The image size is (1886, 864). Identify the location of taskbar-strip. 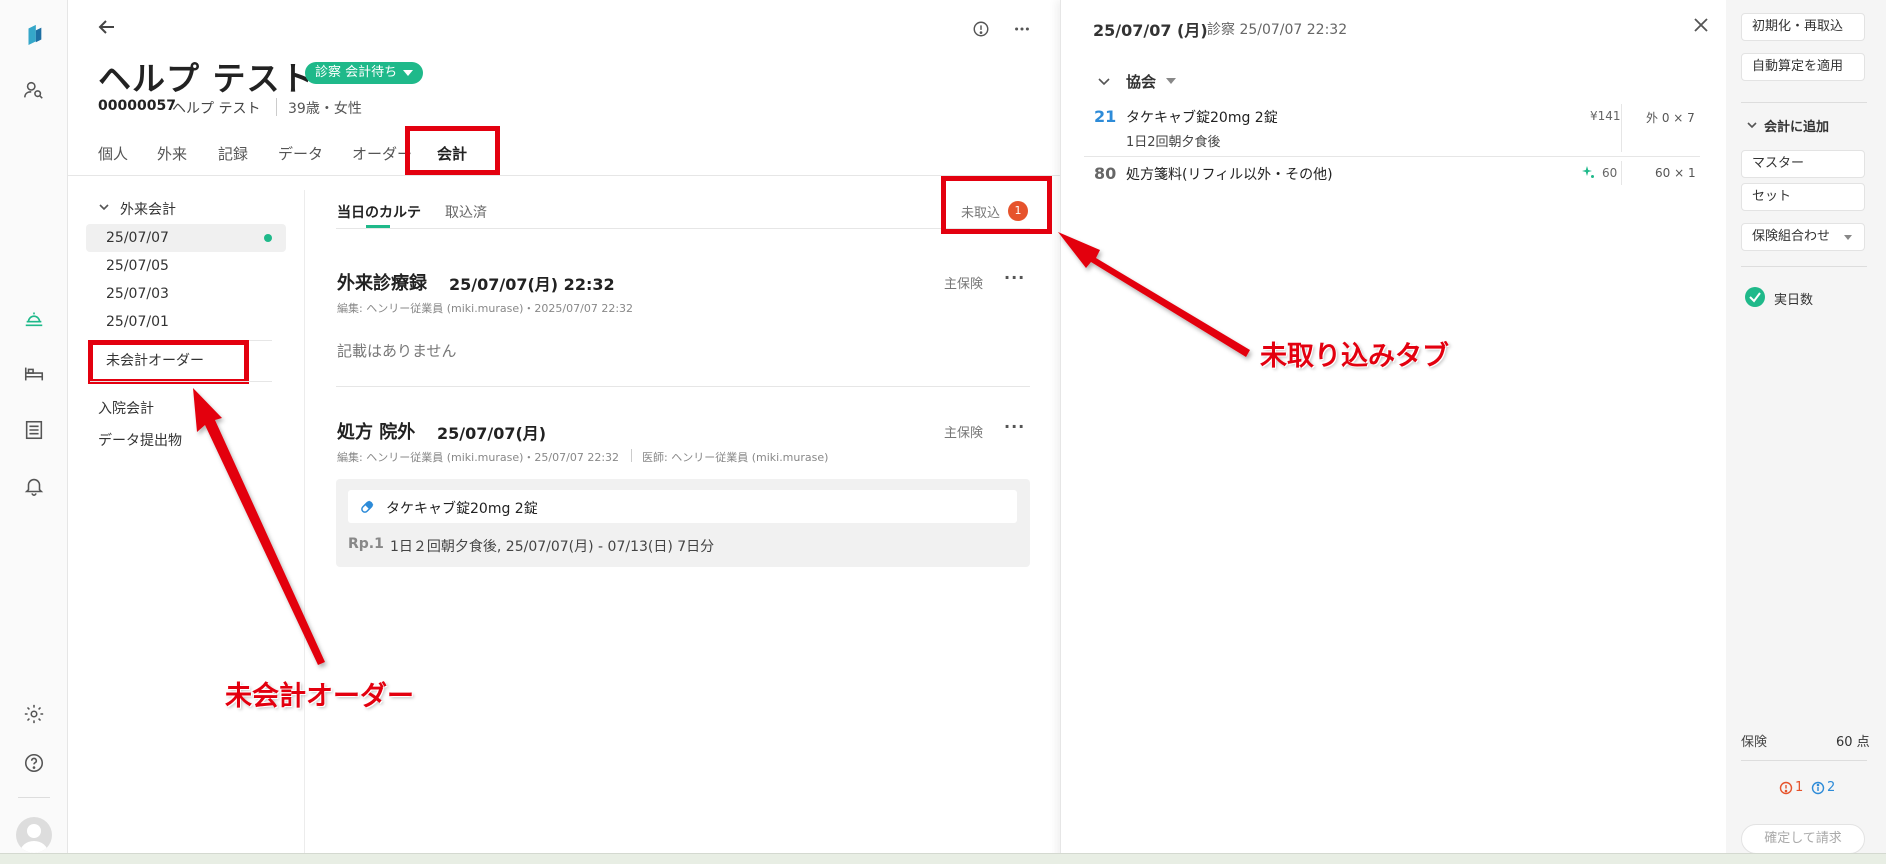
(943, 858).